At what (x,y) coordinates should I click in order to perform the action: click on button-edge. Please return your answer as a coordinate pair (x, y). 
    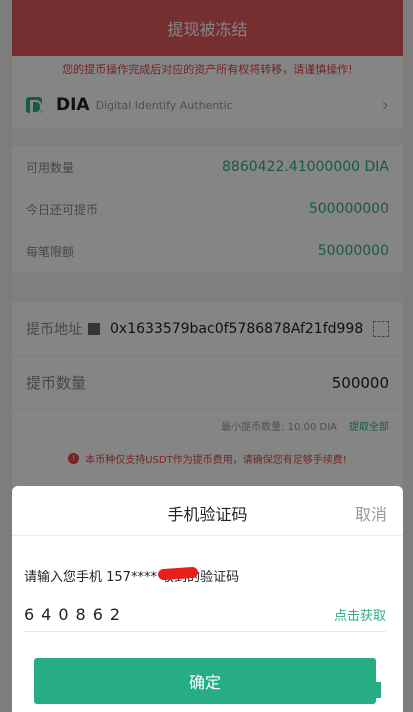
    Looking at the image, I should click on (378, 690).